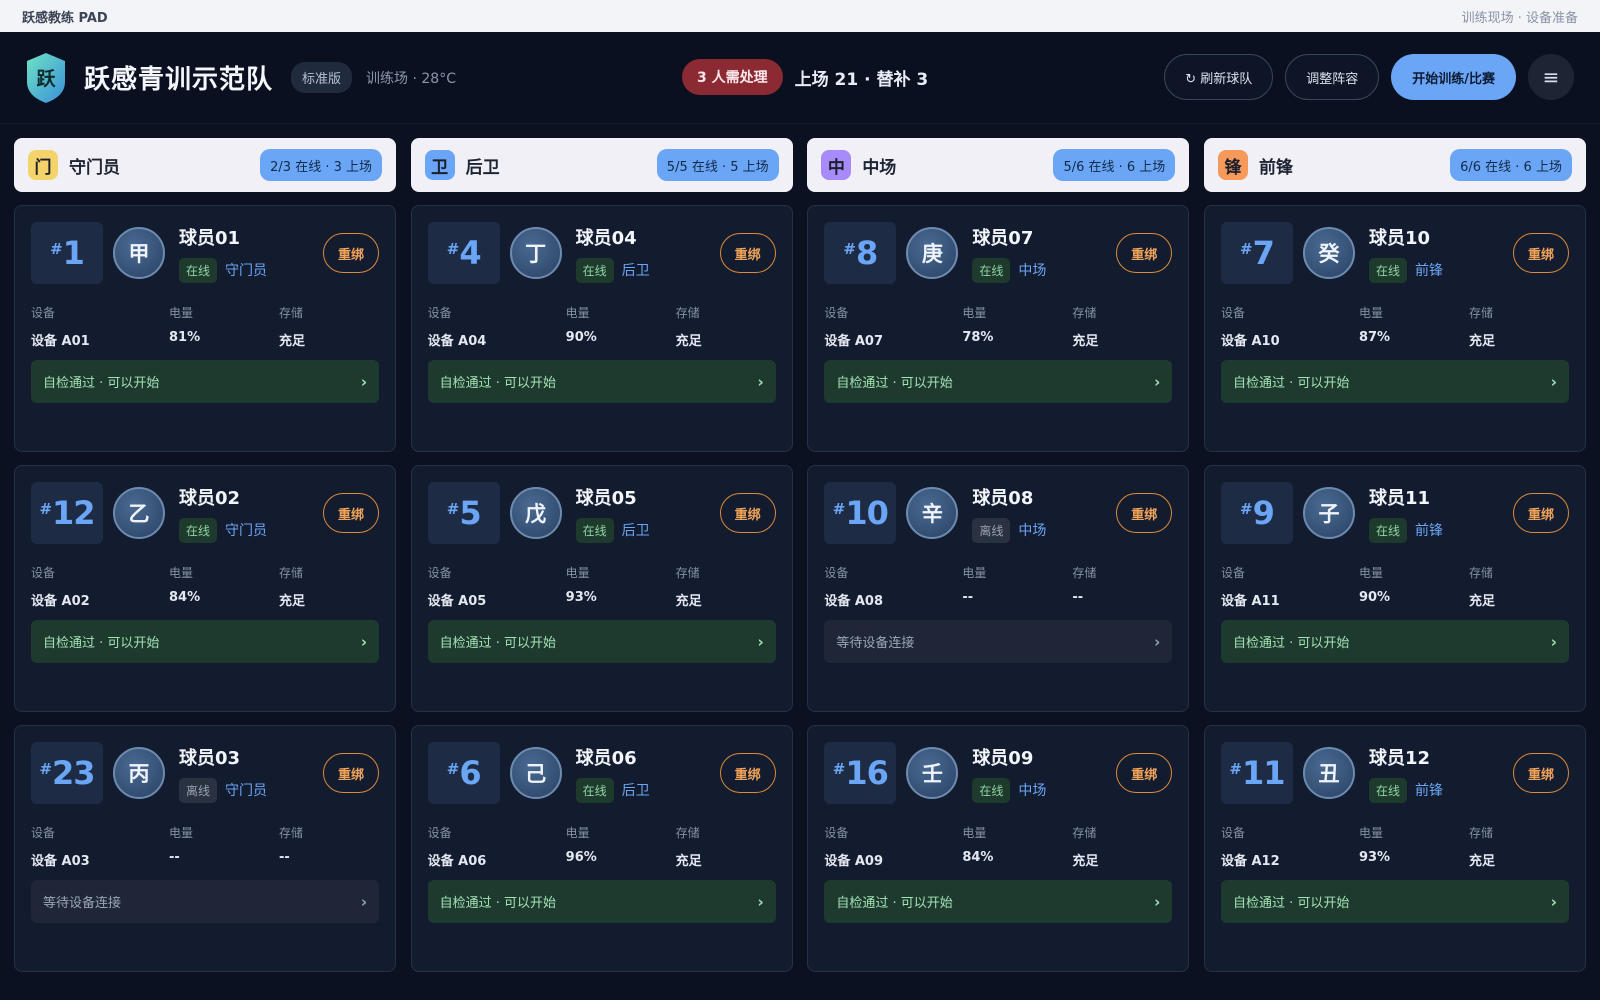 The image size is (1600, 1000). I want to click on player-meta: 在线 中场, so click(1009, 270).